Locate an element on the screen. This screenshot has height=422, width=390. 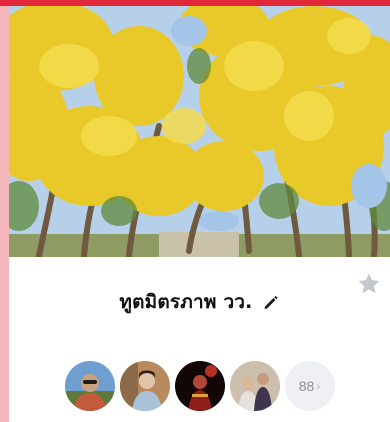
chevron-right-icon: › is located at coordinates (318, 386).